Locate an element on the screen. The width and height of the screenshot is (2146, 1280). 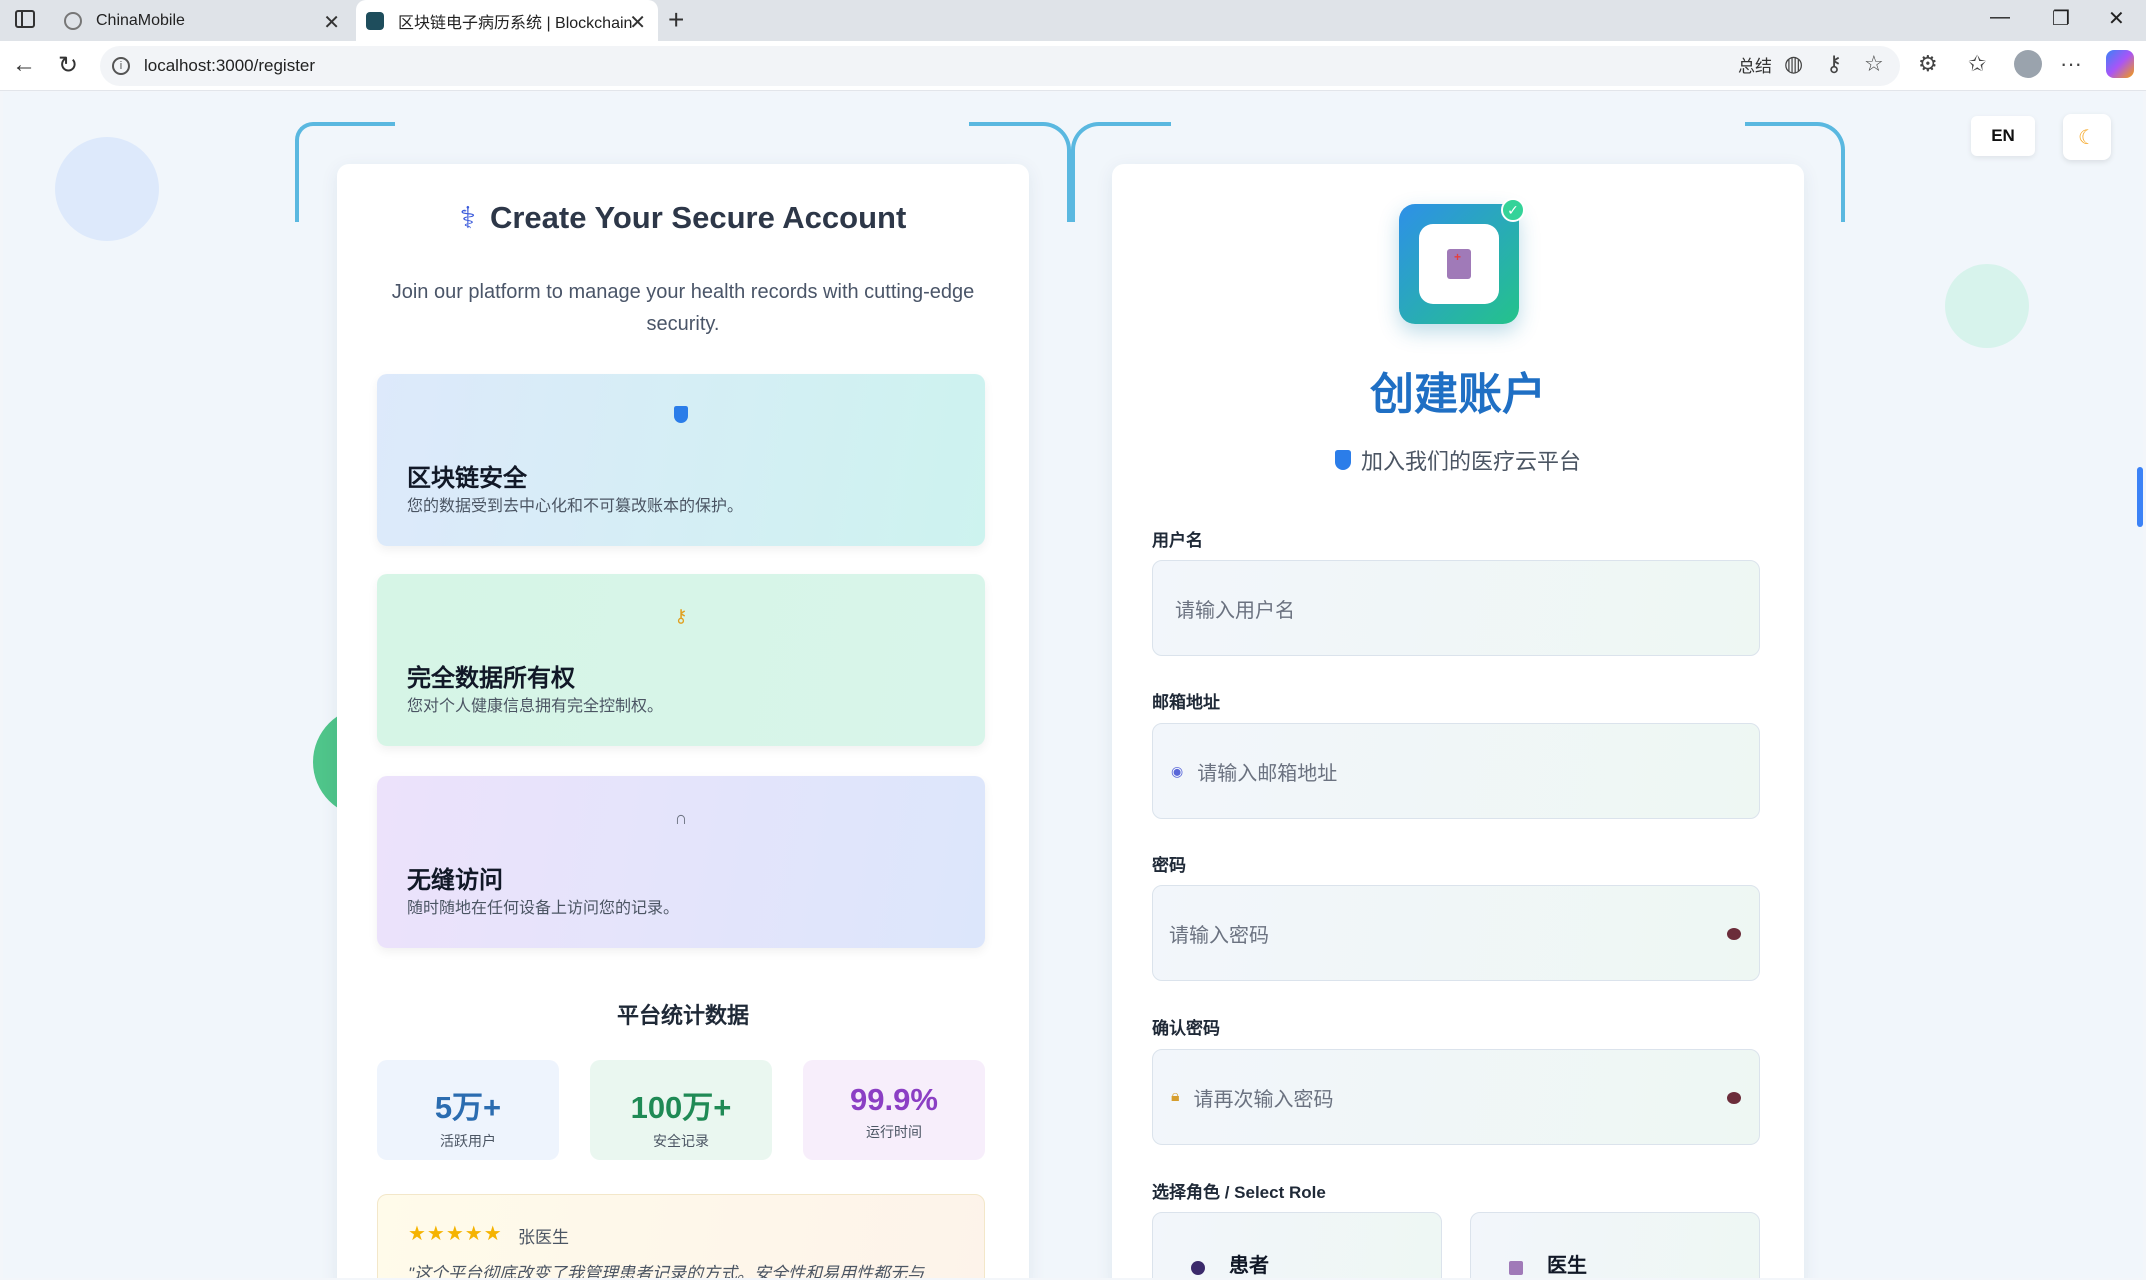
app-logo: ✓ is located at coordinates (1462, 261).